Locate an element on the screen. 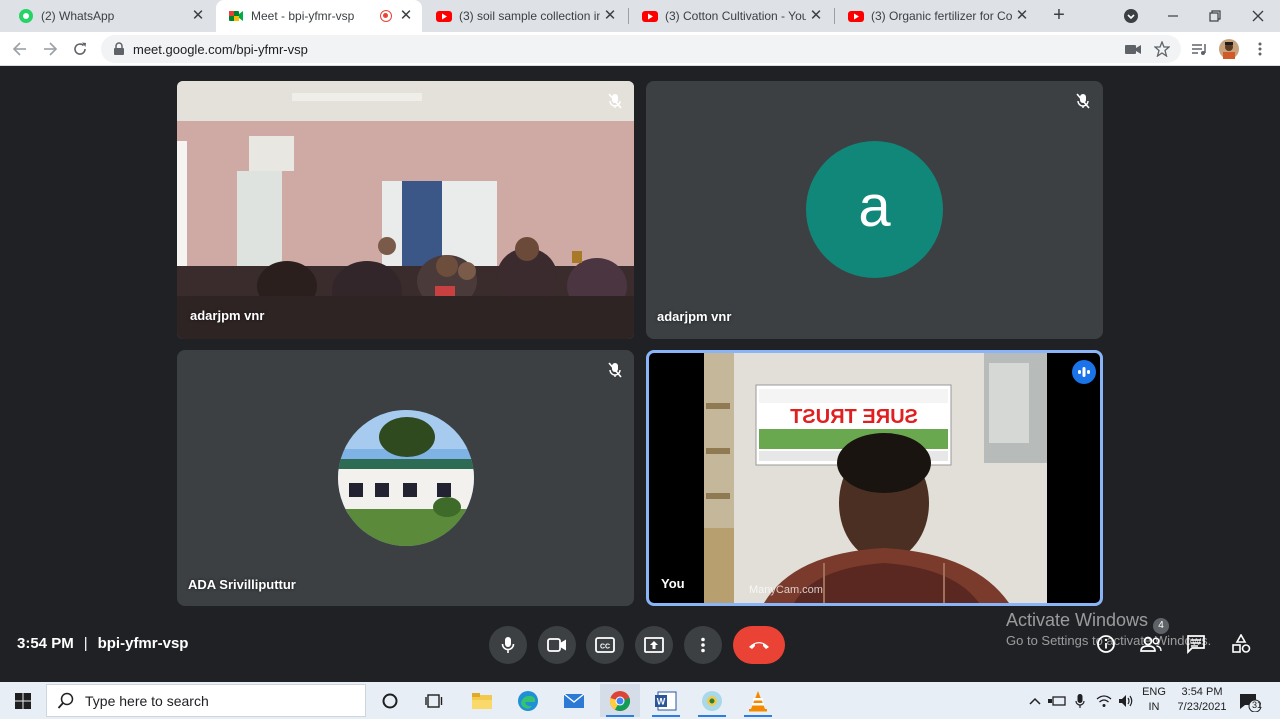 This screenshot has width=1280, height=719. reload-button is located at coordinates (80, 49).